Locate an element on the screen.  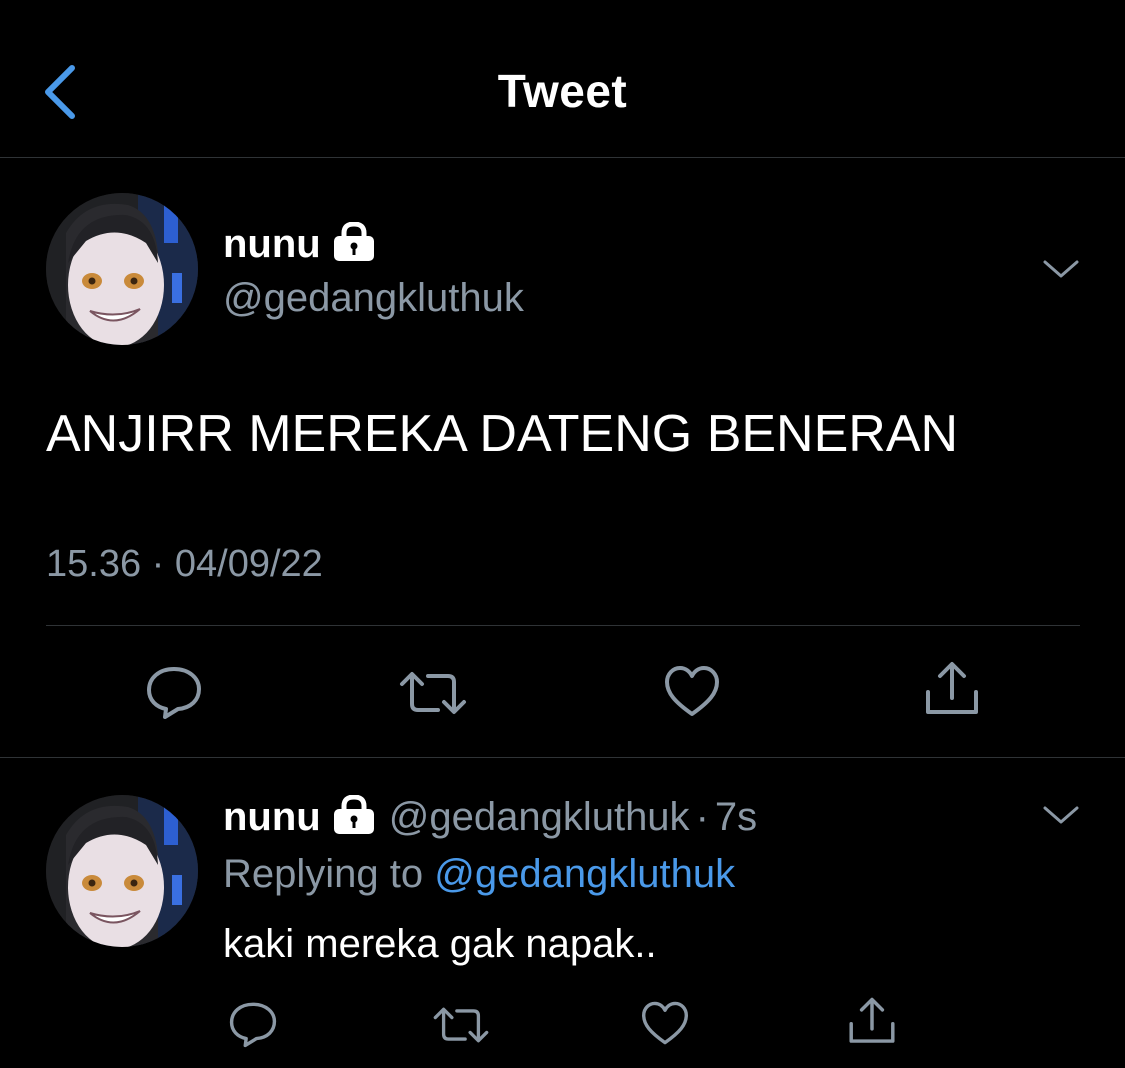
replying-to-line: Replying to @gedangkluthuk is located at coordinates (479, 874).